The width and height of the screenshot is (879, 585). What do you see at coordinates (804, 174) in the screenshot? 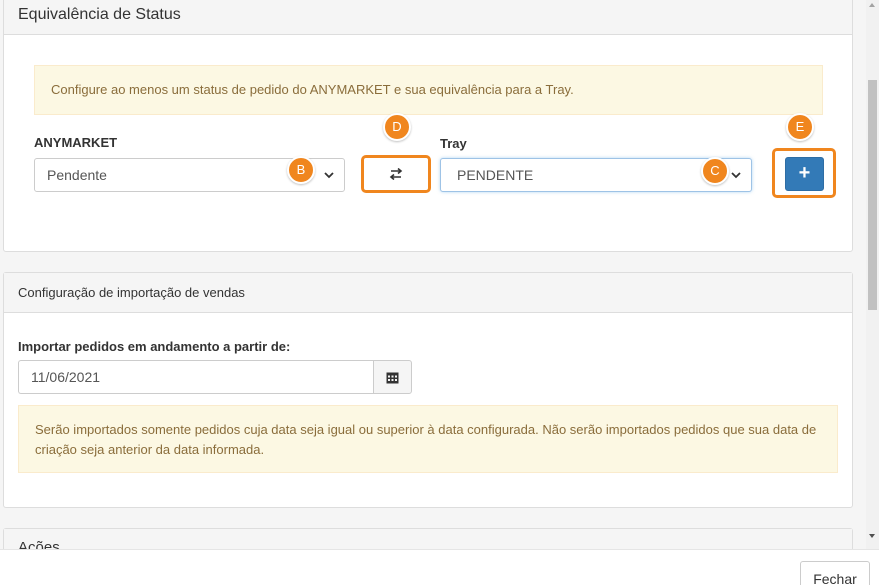
I see `add-equivalence-button: +` at bounding box center [804, 174].